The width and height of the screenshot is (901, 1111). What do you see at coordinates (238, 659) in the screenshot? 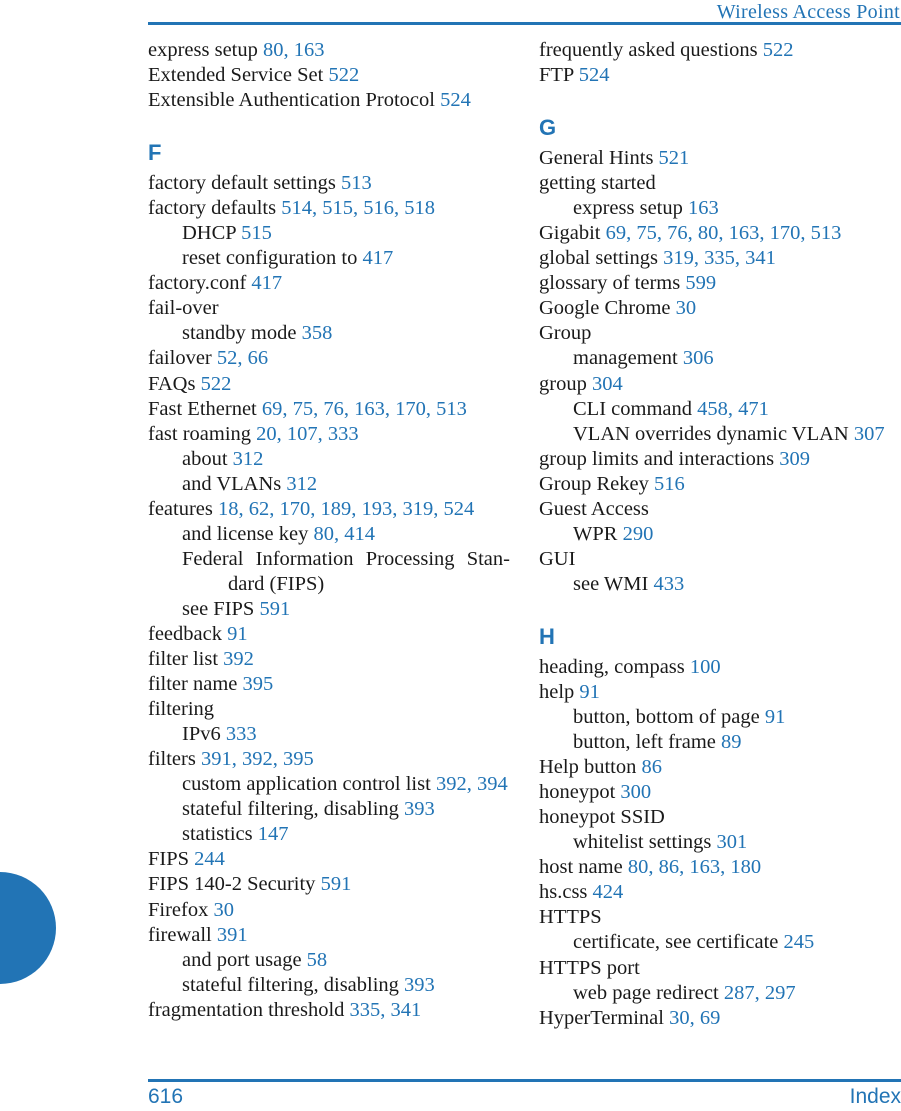
I see `index-entry-page-refs: 392` at bounding box center [238, 659].